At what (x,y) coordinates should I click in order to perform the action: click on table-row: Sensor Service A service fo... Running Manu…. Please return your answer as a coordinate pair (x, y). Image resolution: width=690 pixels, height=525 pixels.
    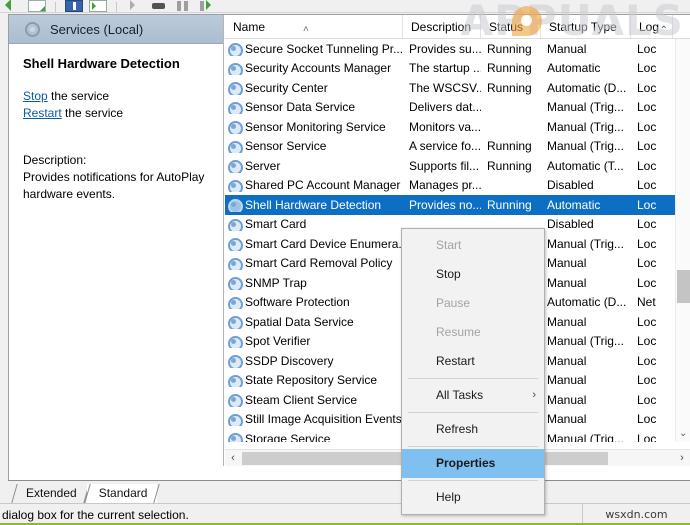
    Looking at the image, I should click on (457, 147).